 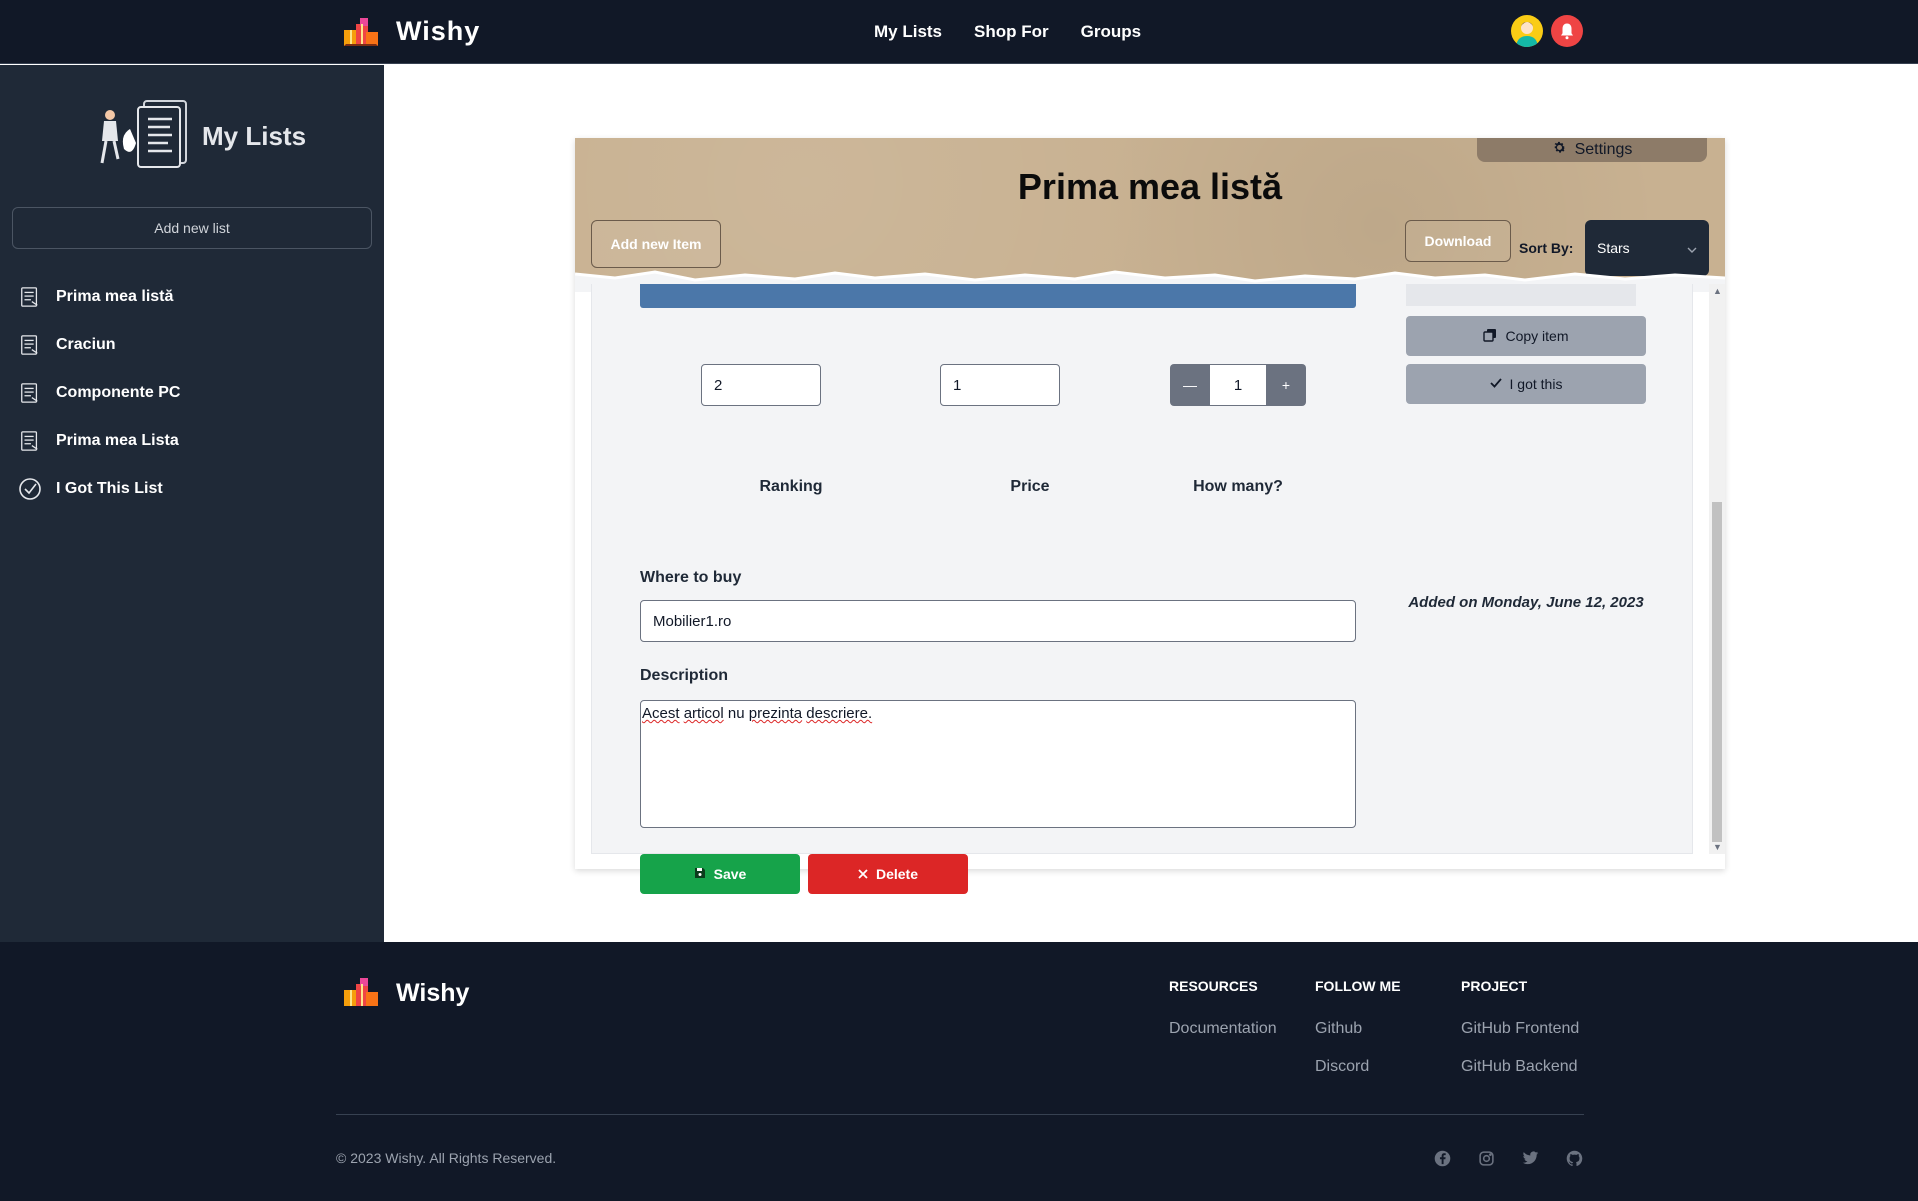 I want to click on sidebar-item-prima-mea-lista-2: Prima mea Lista, so click(x=99, y=441).